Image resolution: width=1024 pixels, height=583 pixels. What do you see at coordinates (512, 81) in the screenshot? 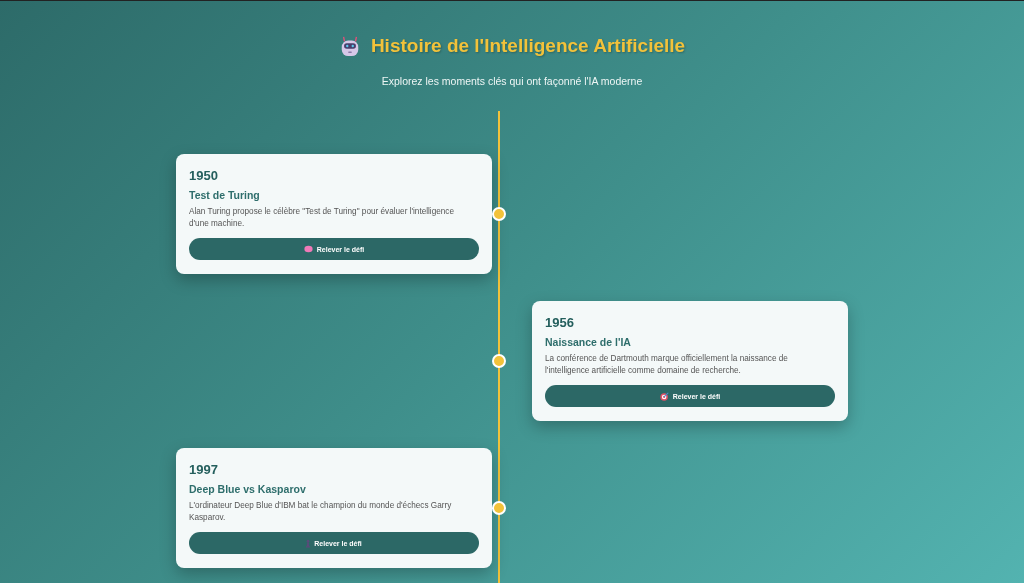
I see `page-subtitle: Explorez les moments clés qui ont façonné l'IA moderne` at bounding box center [512, 81].